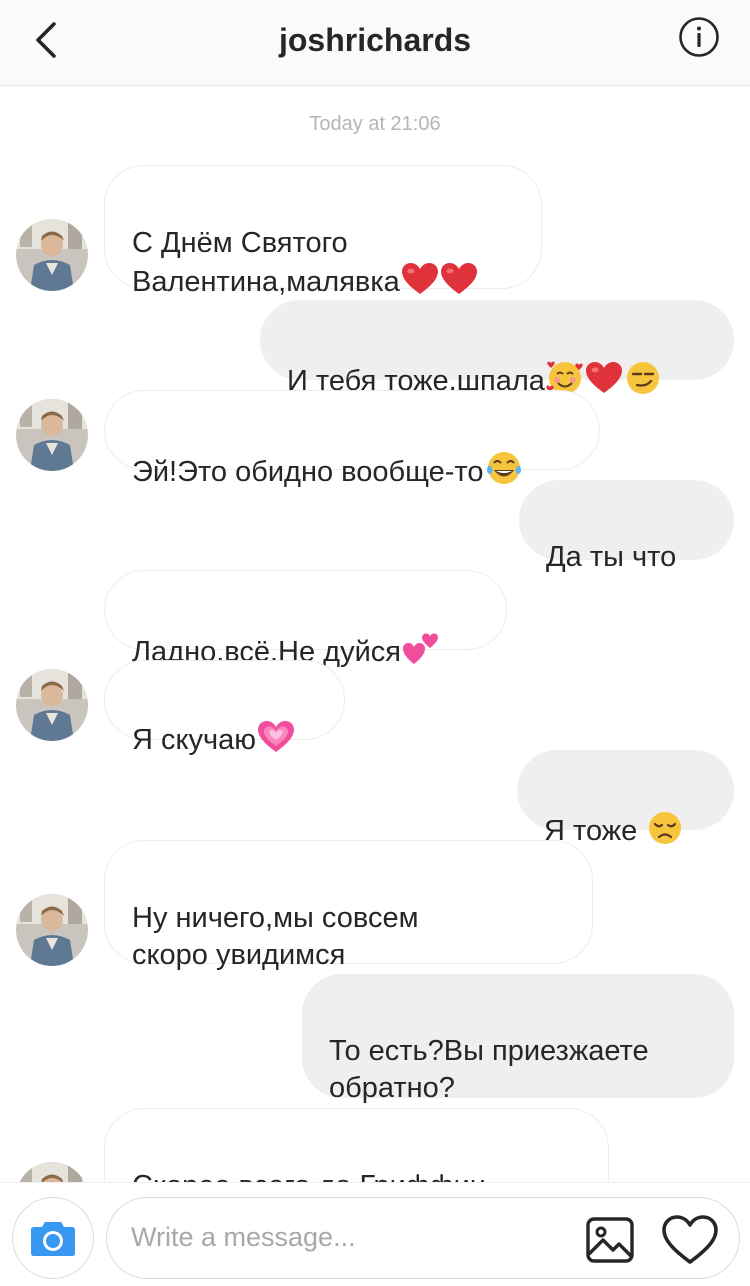 Image resolution: width=750 pixels, height=1286 pixels. I want to click on message-bubble-incoming: Я скучаю, so click(224, 708).